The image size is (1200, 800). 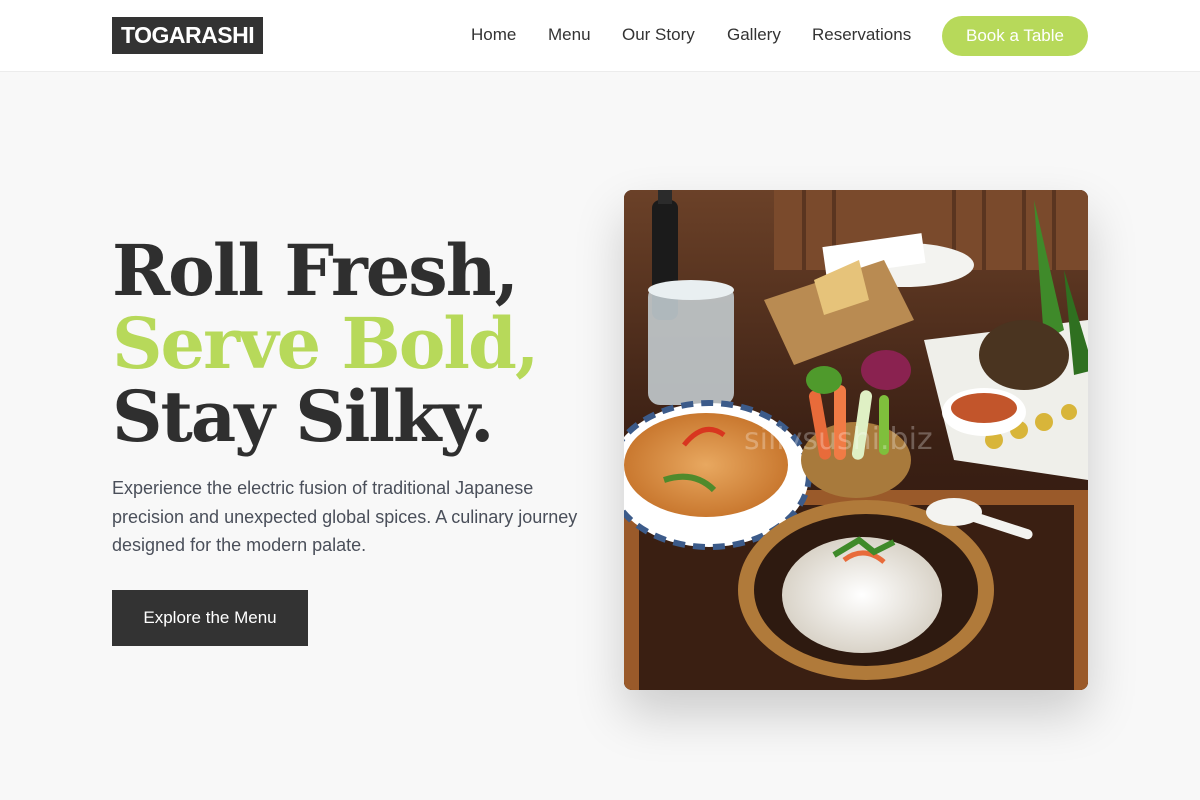 I want to click on hero-title-line-2: Serve Bold,, so click(x=325, y=343).